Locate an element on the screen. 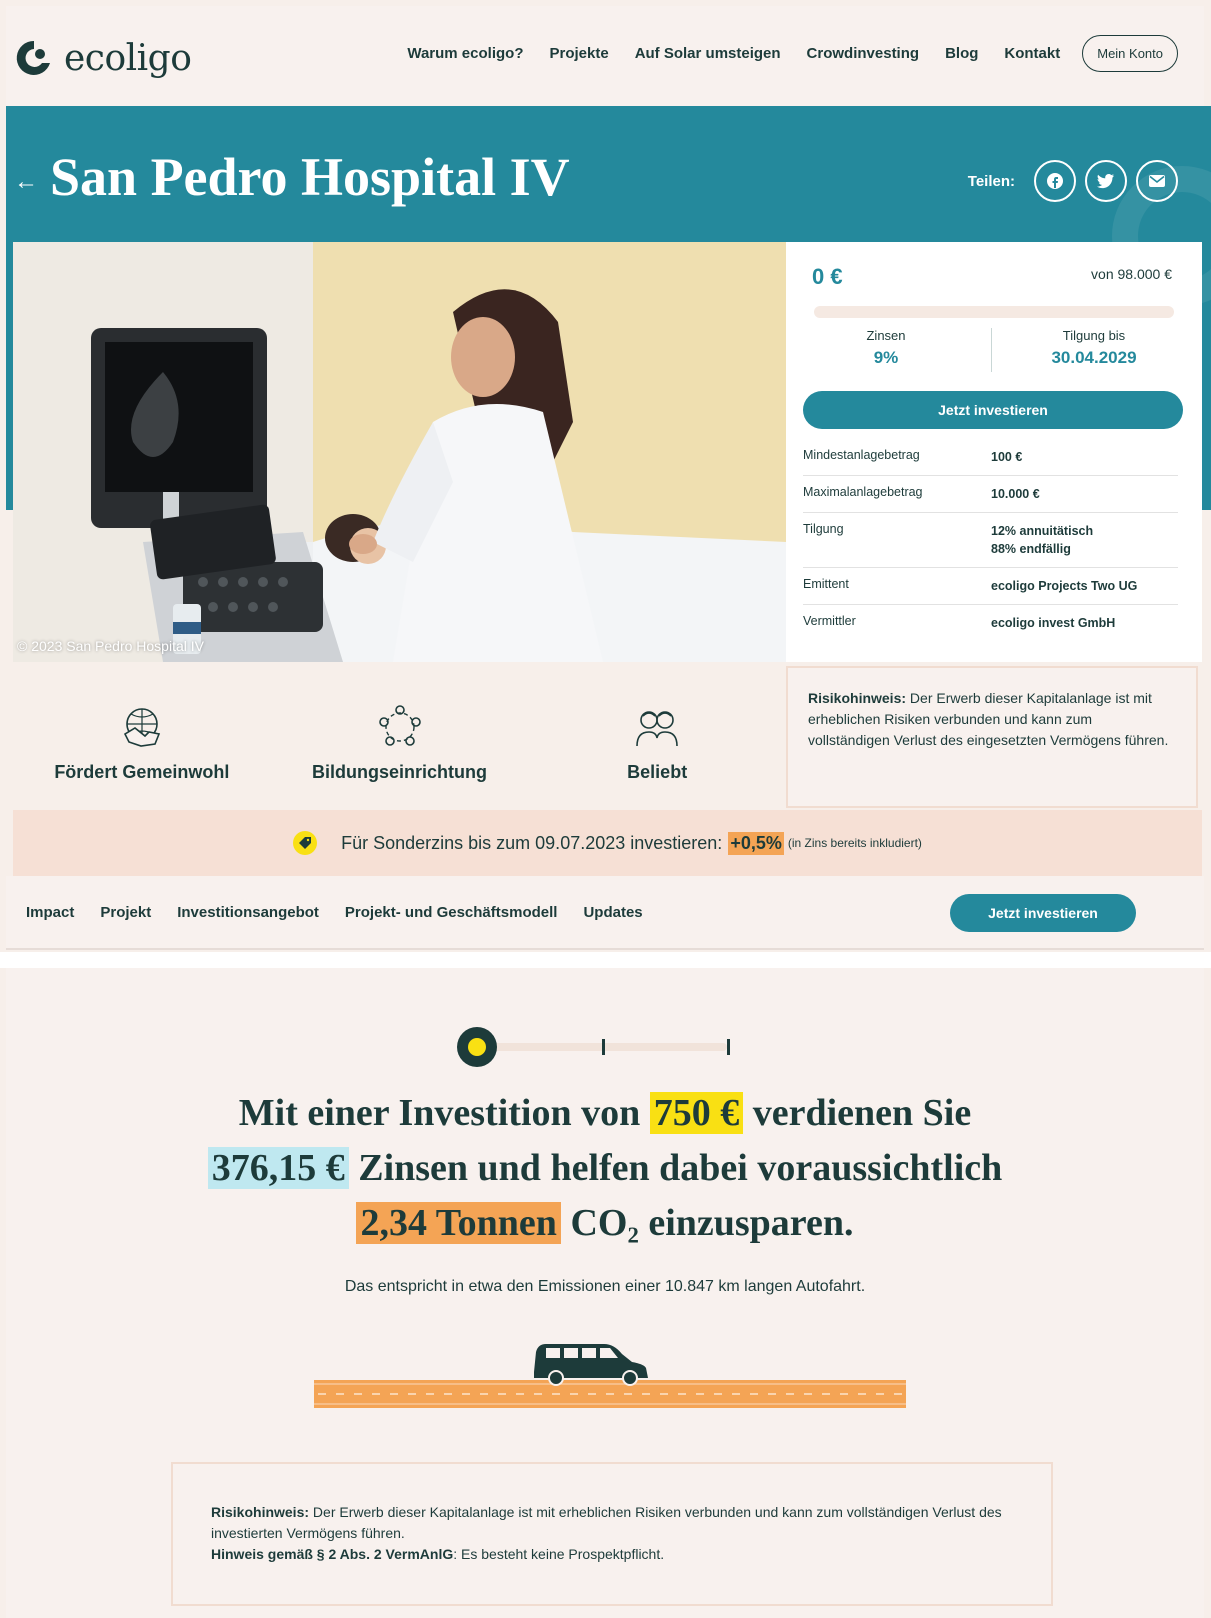  nav-projekte: Projekte is located at coordinates (578, 53).